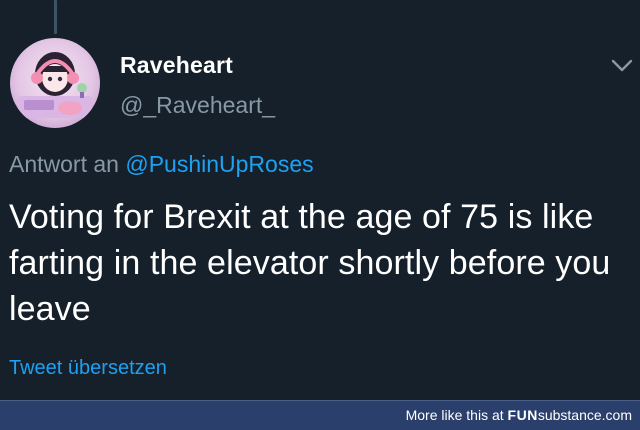 This screenshot has height=430, width=640. I want to click on watermark-brand-fun: FUN, so click(522, 415).